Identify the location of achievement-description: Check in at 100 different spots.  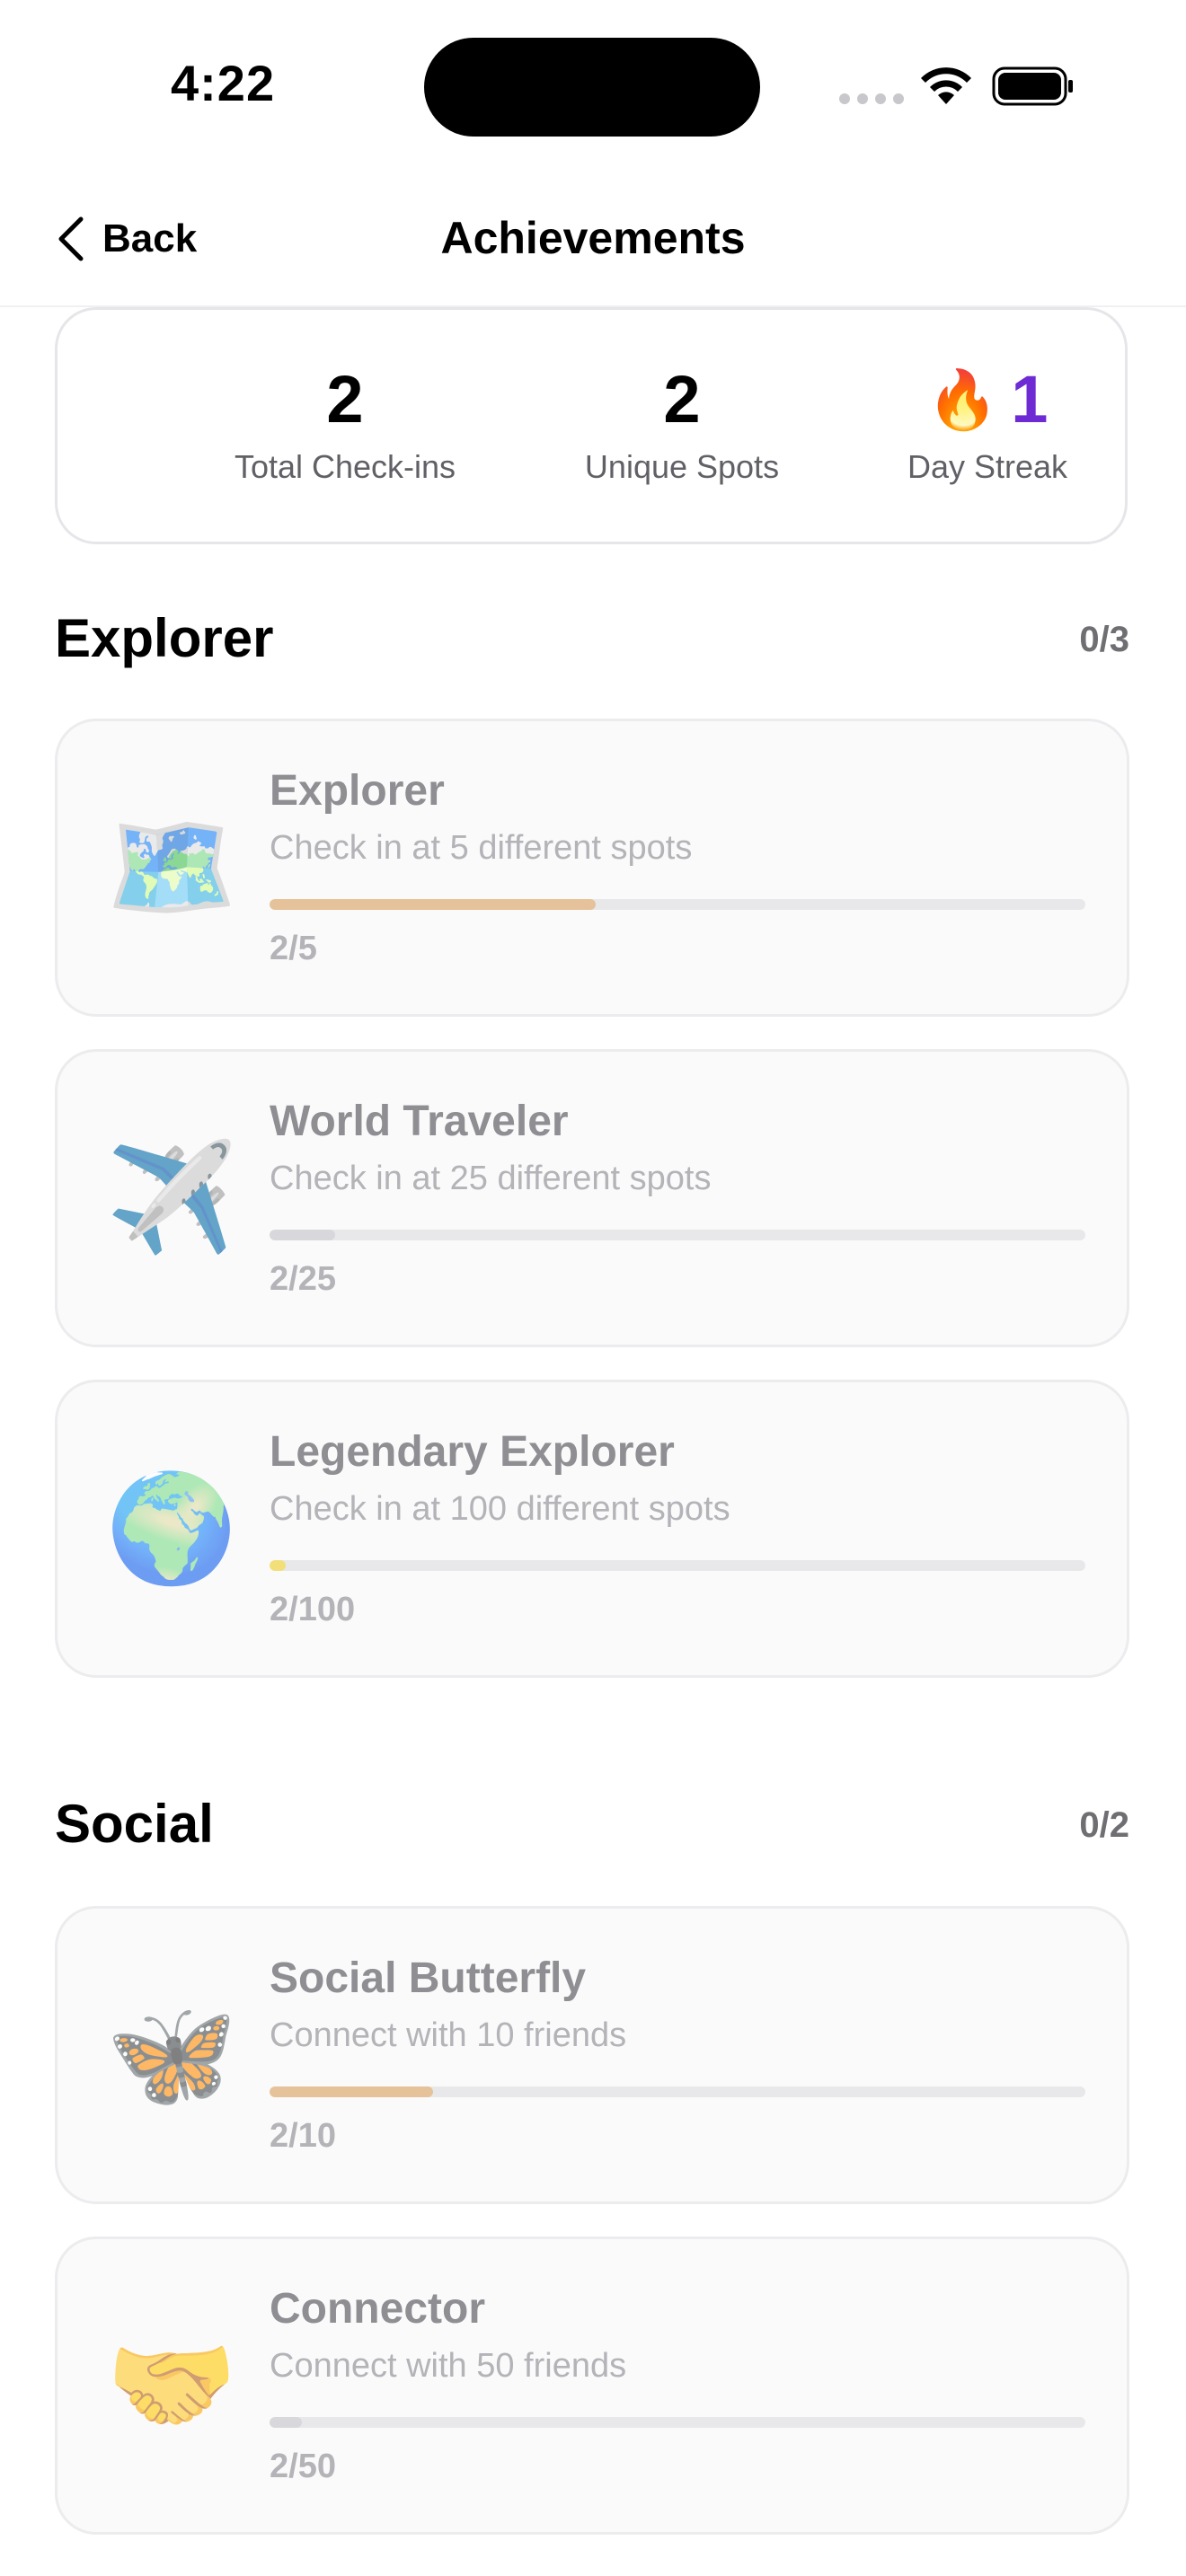
(500, 1509).